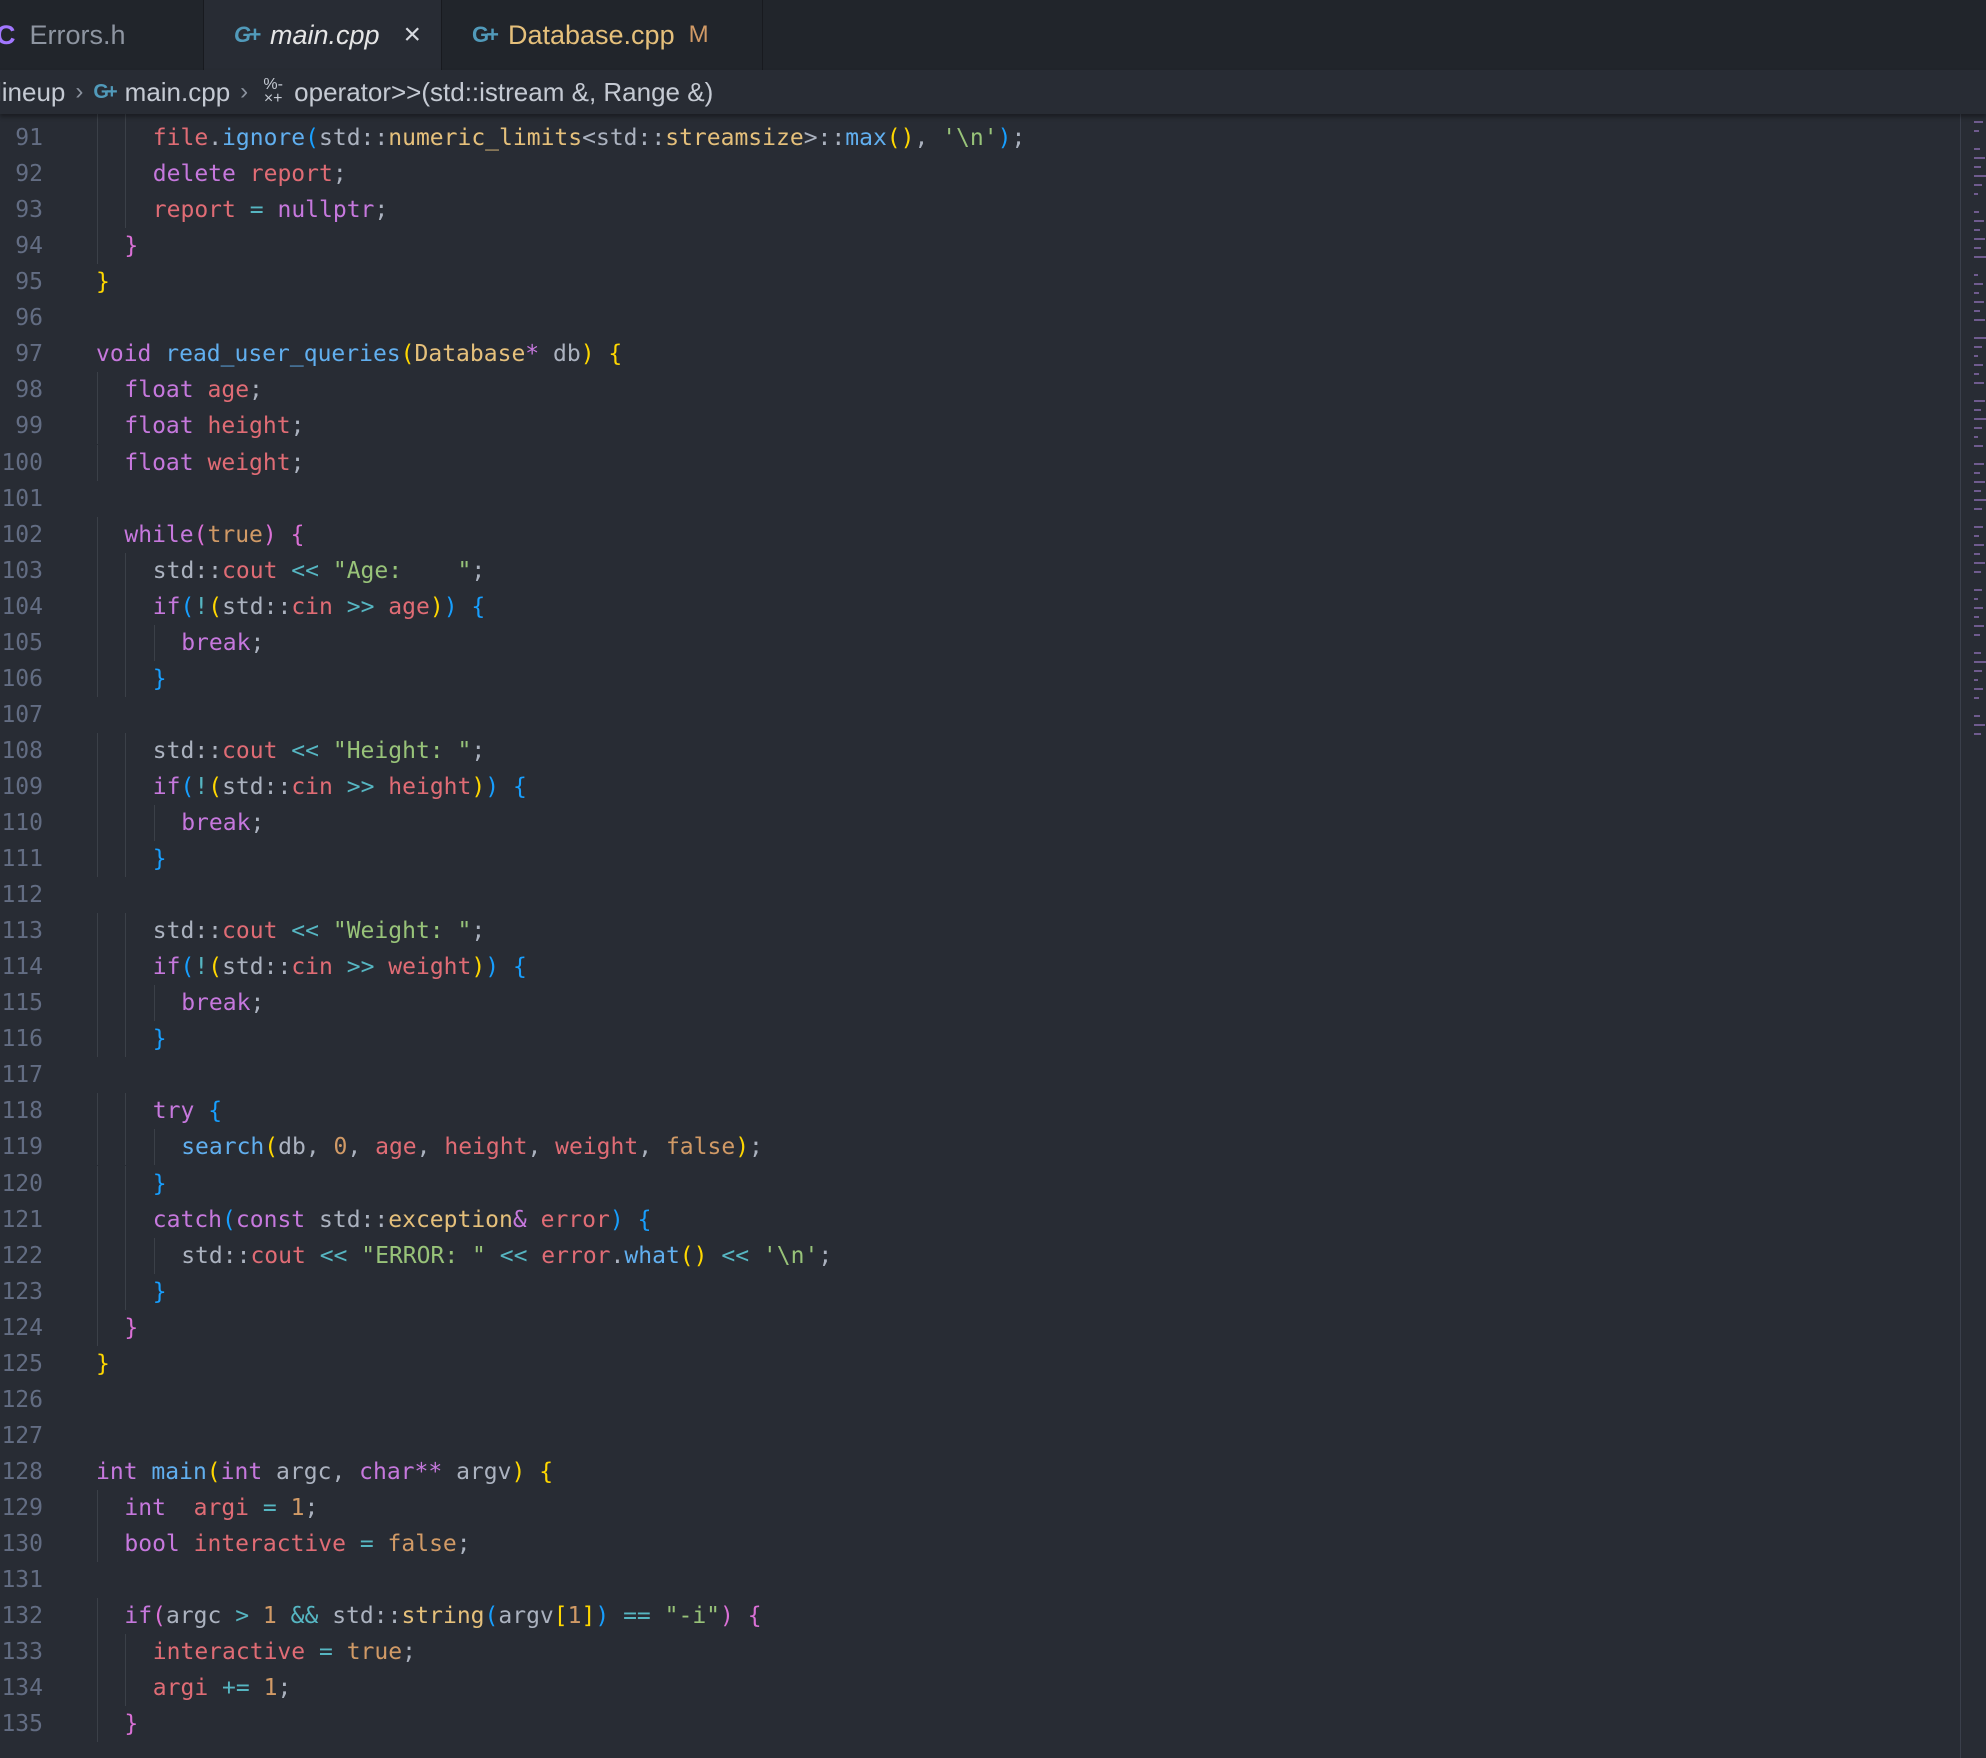 This screenshot has width=1986, height=1758. What do you see at coordinates (980, 1075) in the screenshot?
I see `code-line: 117` at bounding box center [980, 1075].